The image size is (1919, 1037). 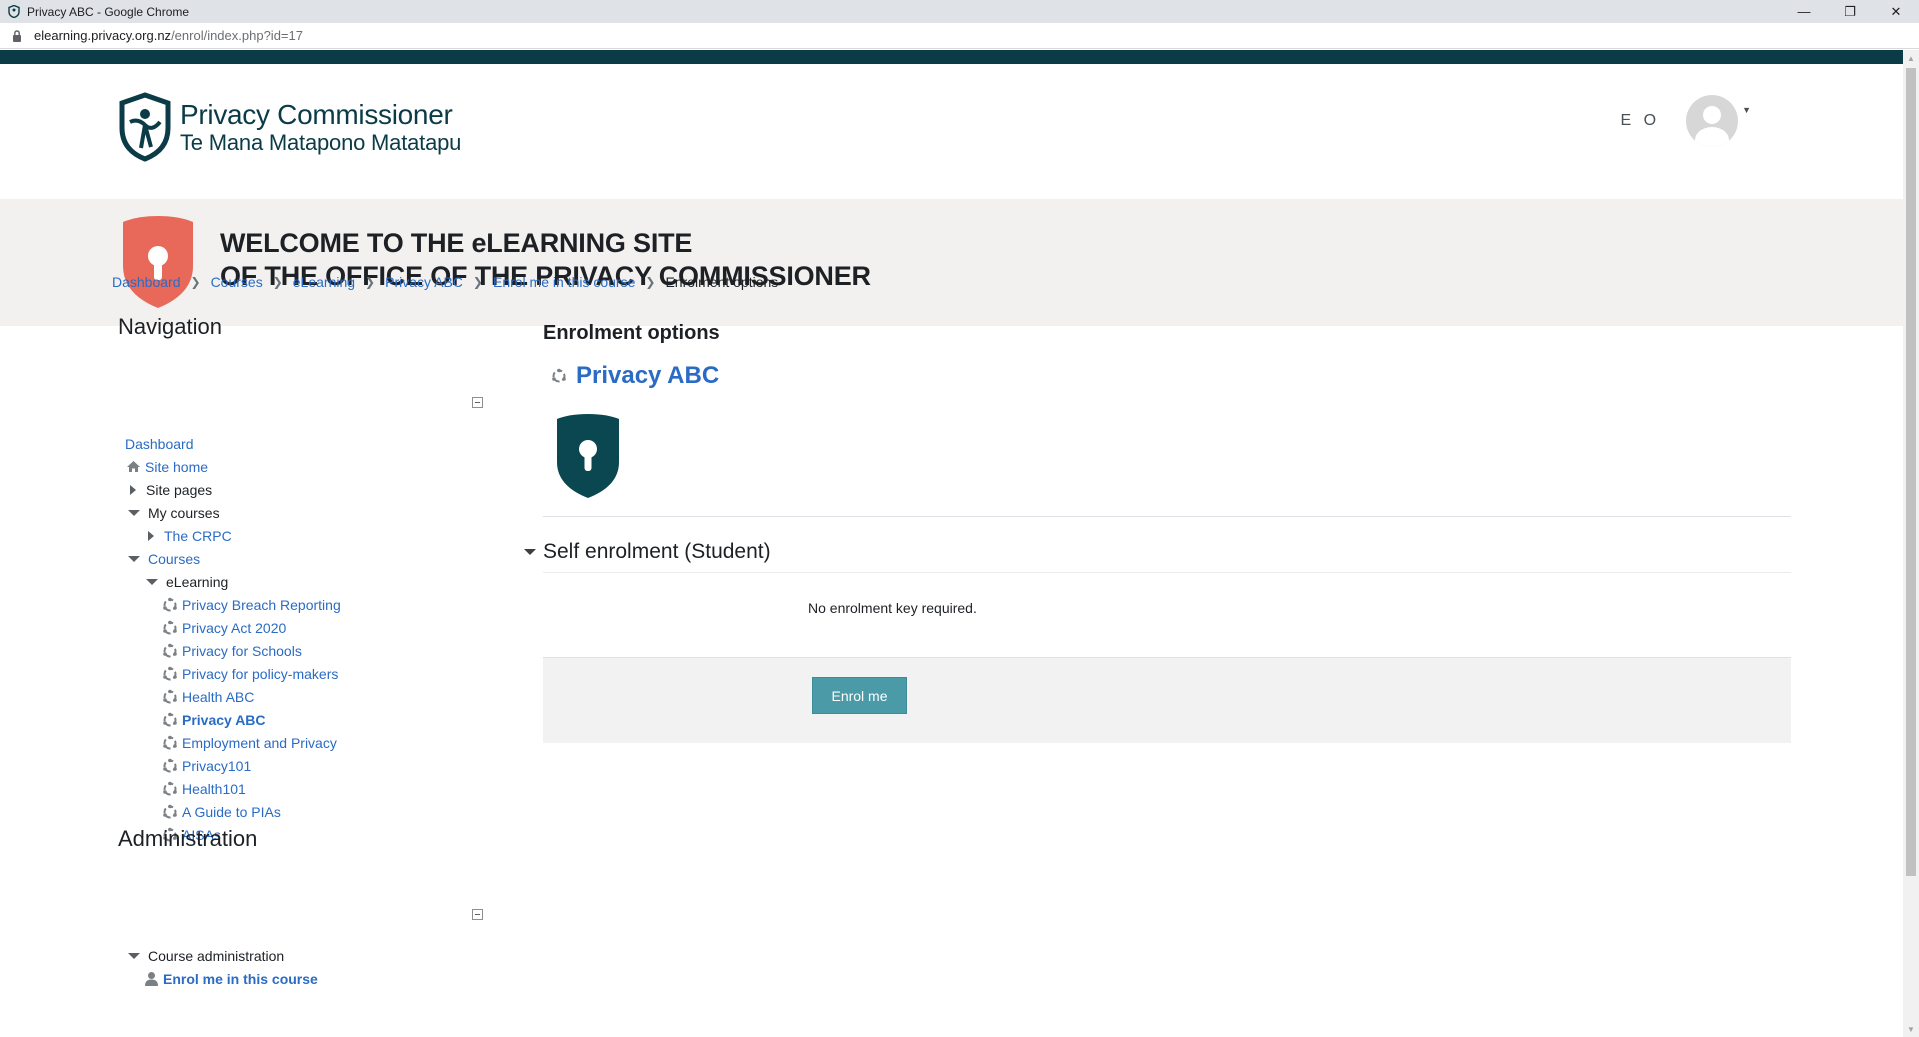 I want to click on minimize-icon: —, so click(x=1804, y=11).